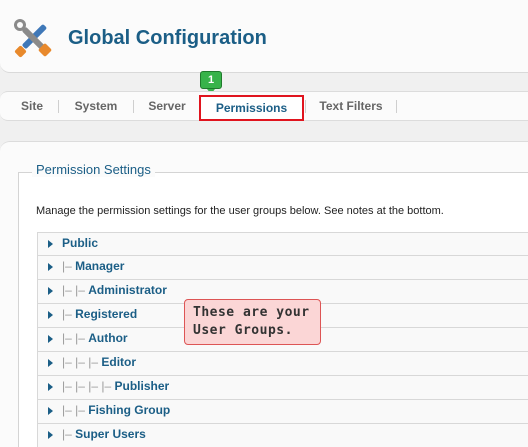 The height and width of the screenshot is (447, 528). What do you see at coordinates (282, 364) in the screenshot?
I see `group-row-editor: |– |– |– Editor` at bounding box center [282, 364].